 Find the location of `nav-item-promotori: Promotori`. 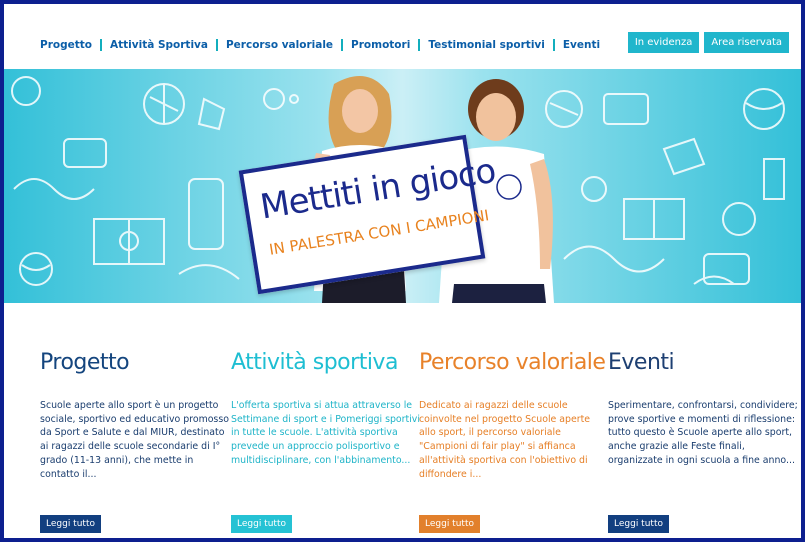

nav-item-promotori: Promotori is located at coordinates (380, 45).